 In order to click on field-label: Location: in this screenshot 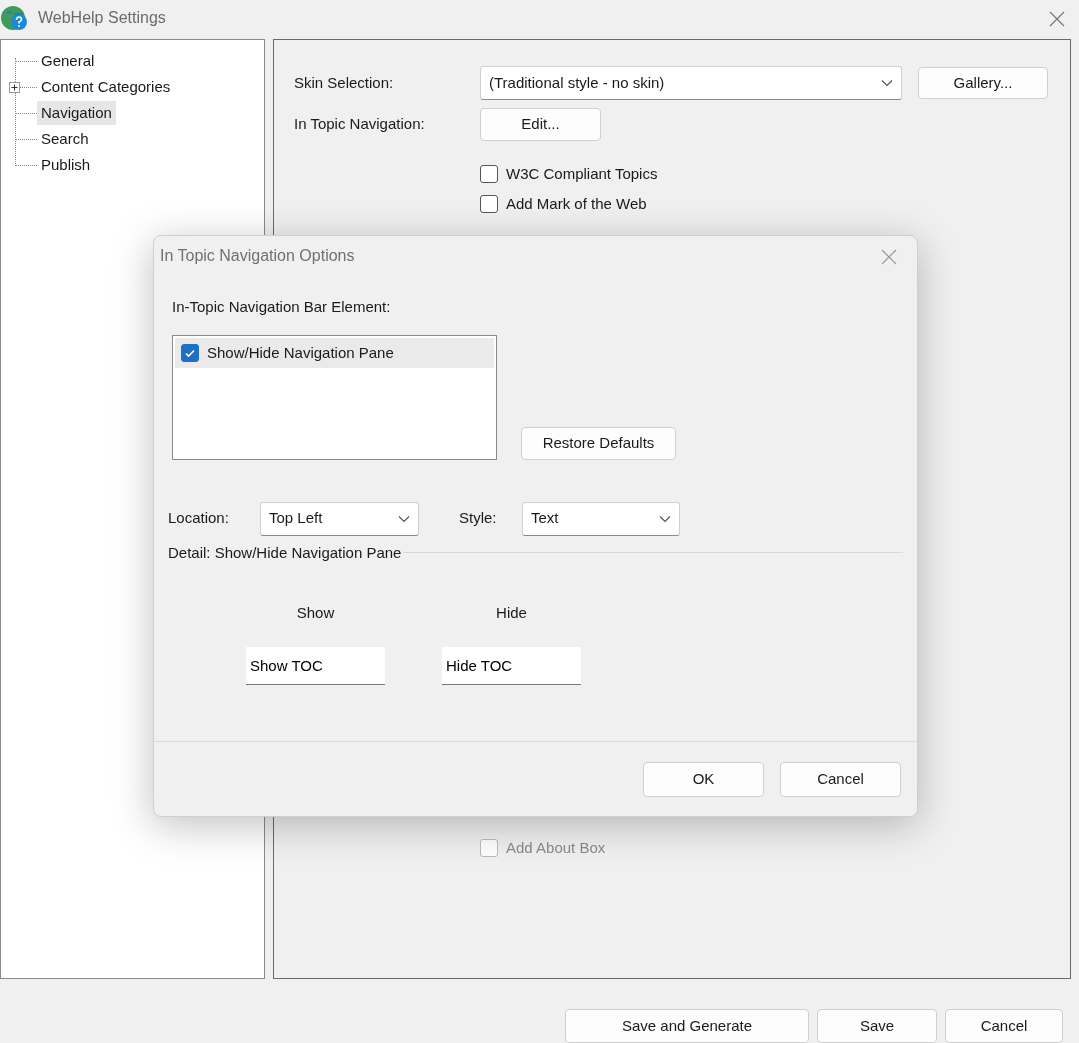, I will do `click(199, 518)`.